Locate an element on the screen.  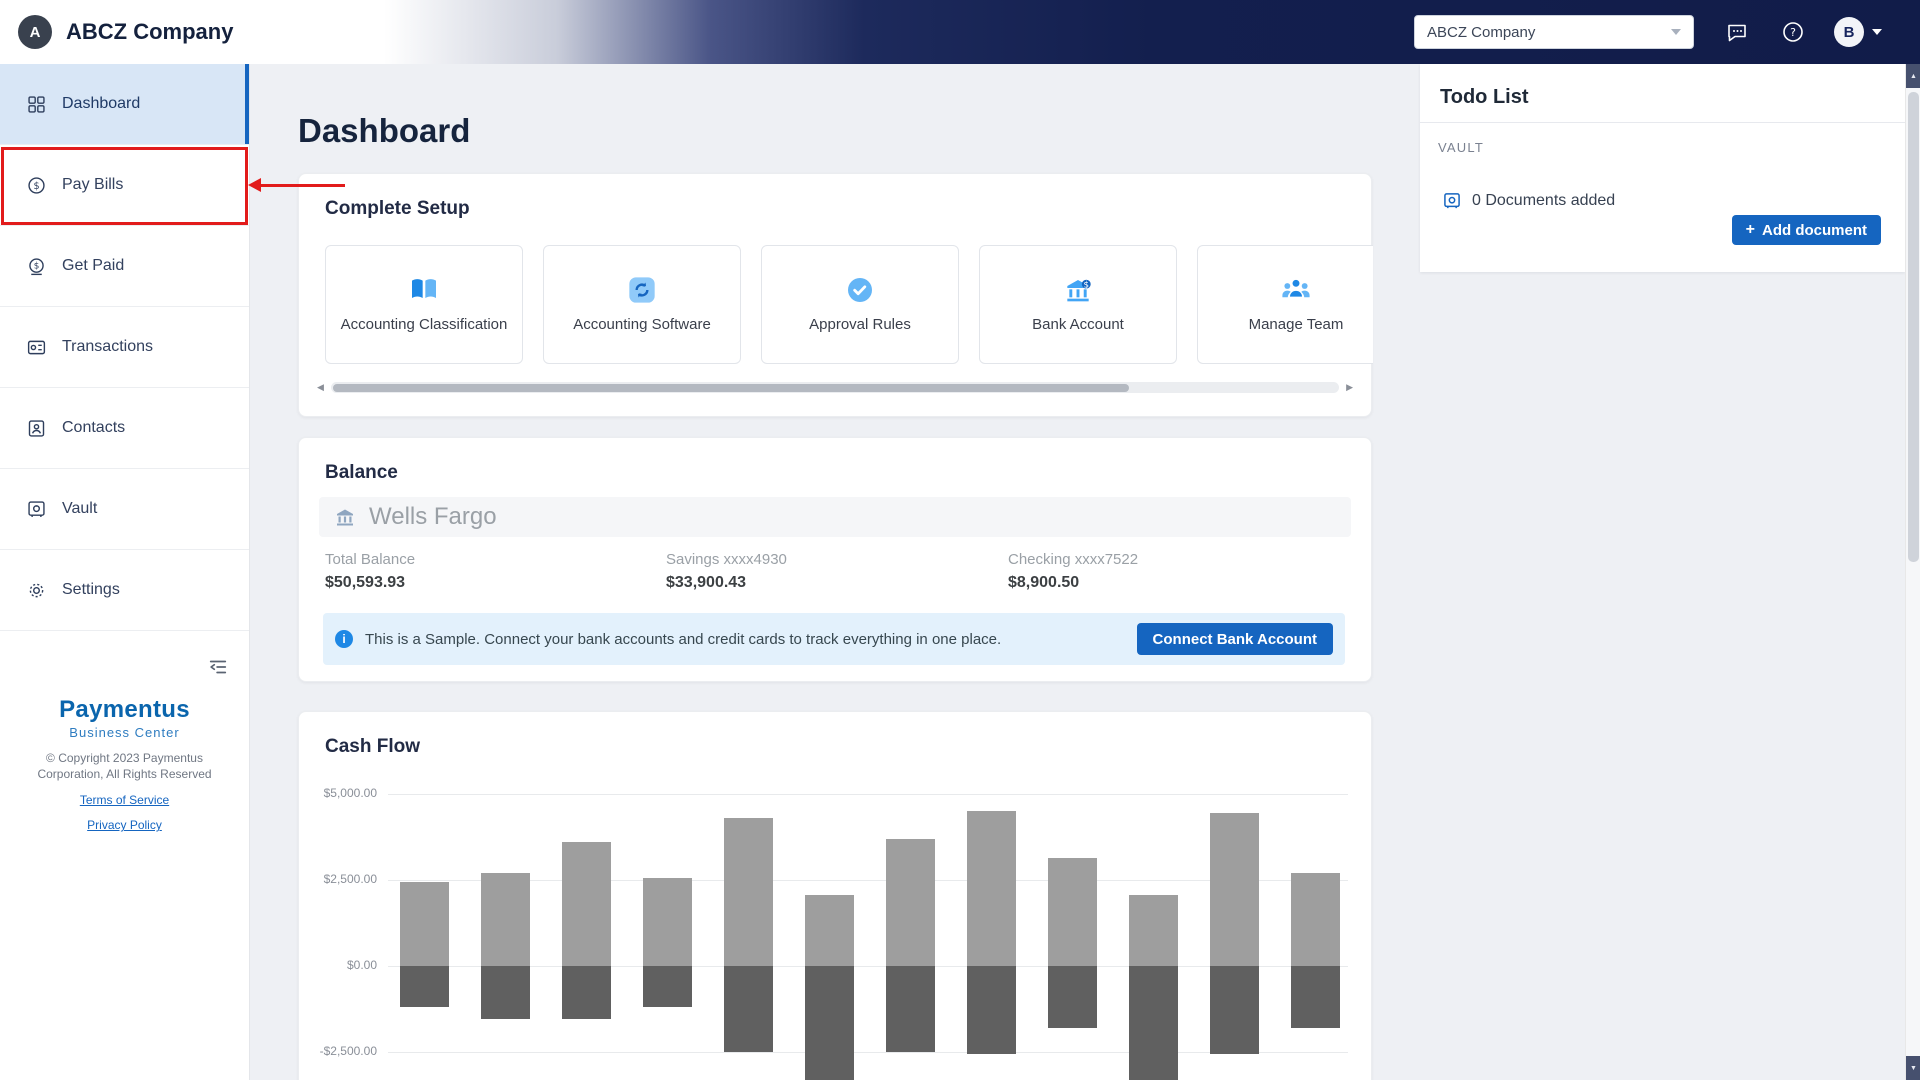
tile-accounting-classification: Accounting Classification is located at coordinates (424, 304).